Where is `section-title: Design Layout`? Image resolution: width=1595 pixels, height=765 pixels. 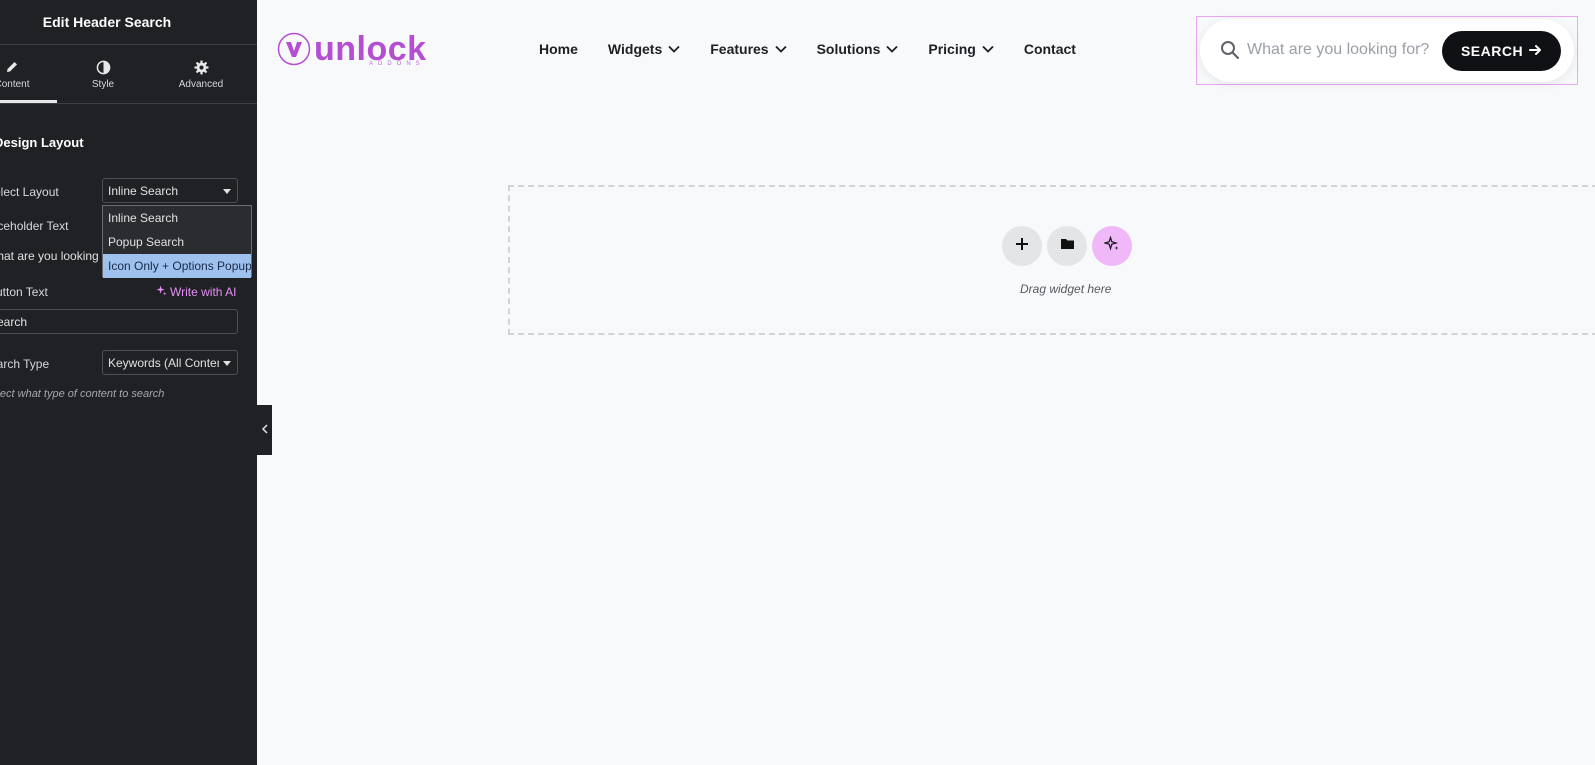
section-title: Design Layout is located at coordinates (42, 142).